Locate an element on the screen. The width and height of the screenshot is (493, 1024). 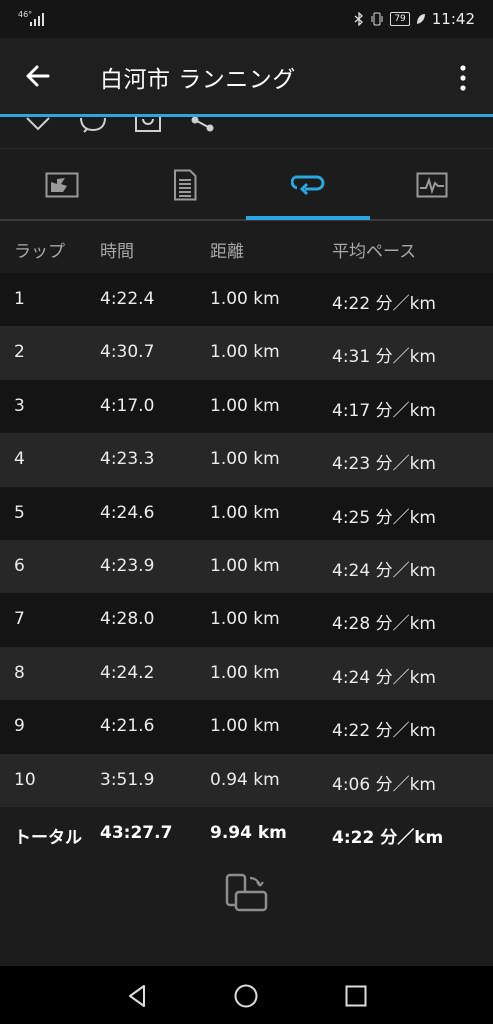
bluetooth-icon is located at coordinates (359, 19).